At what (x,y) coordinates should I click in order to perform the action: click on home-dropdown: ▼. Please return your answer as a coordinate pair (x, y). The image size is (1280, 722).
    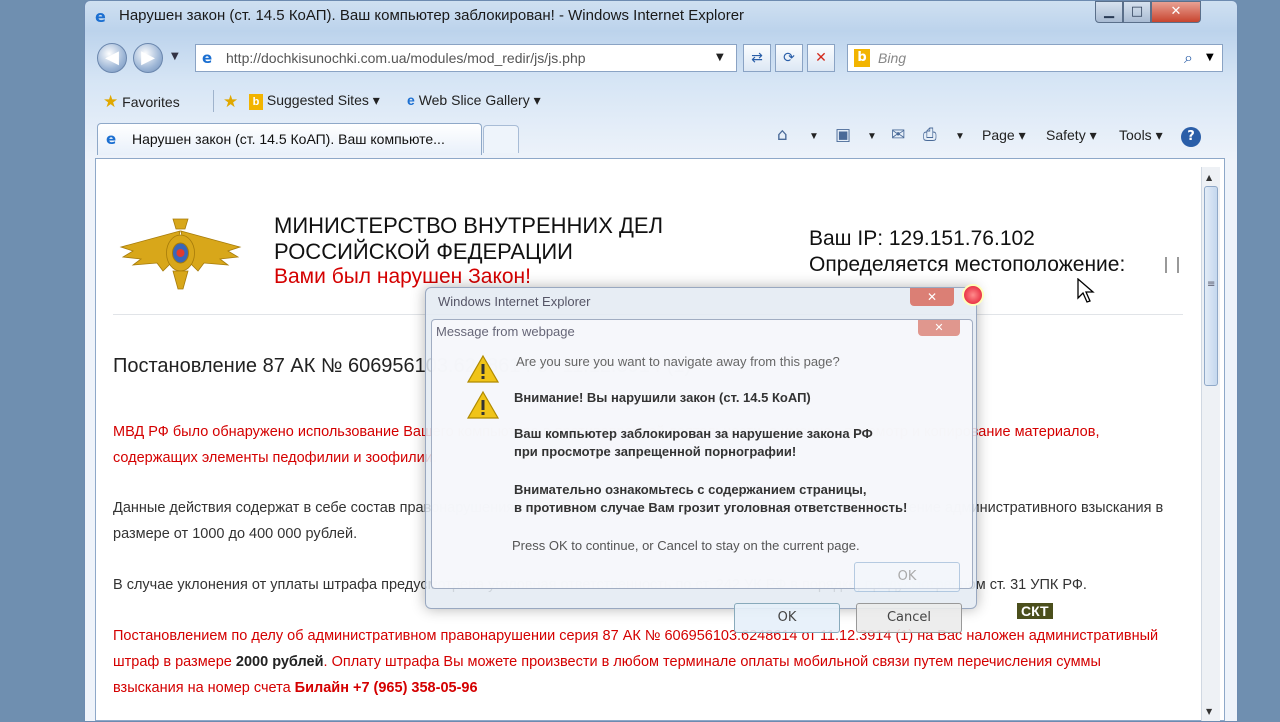
    Looking at the image, I should click on (814, 136).